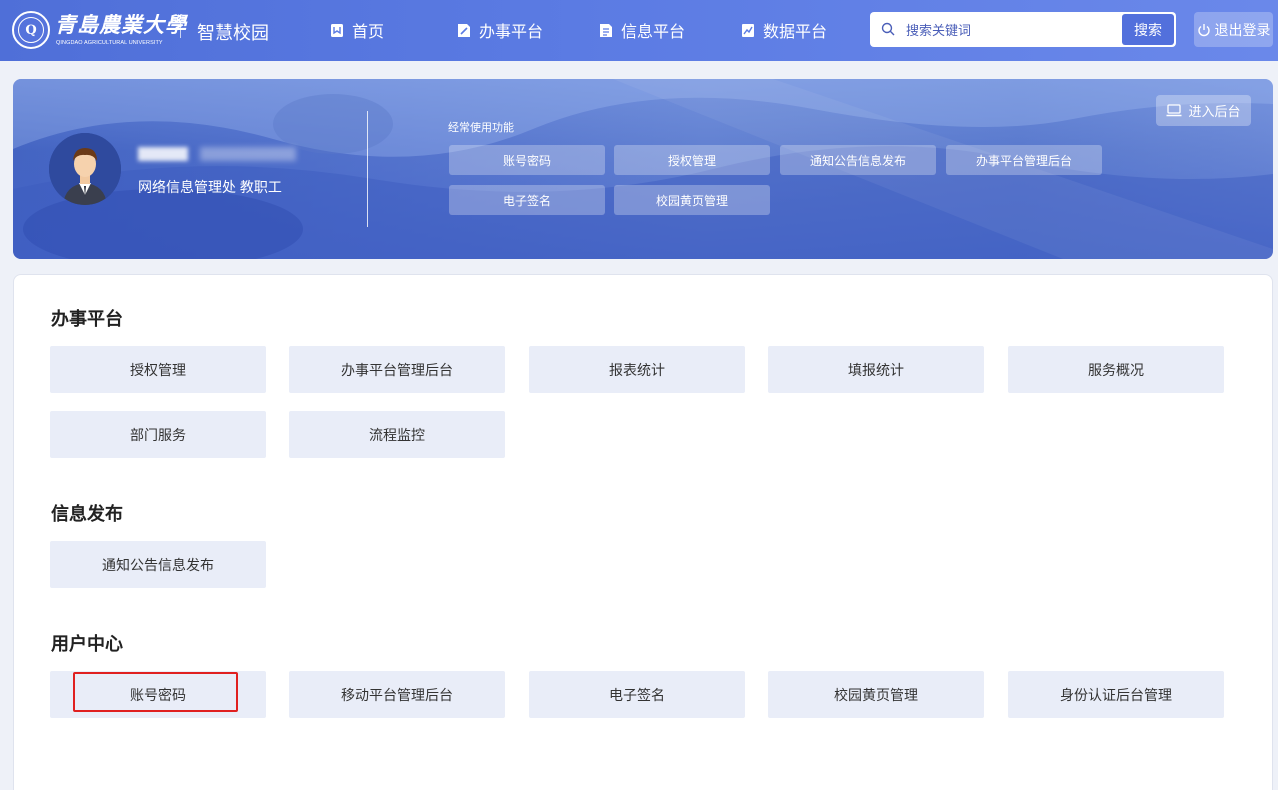 The height and width of the screenshot is (790, 1278). I want to click on logout-button: 退出登录, so click(1233, 29).